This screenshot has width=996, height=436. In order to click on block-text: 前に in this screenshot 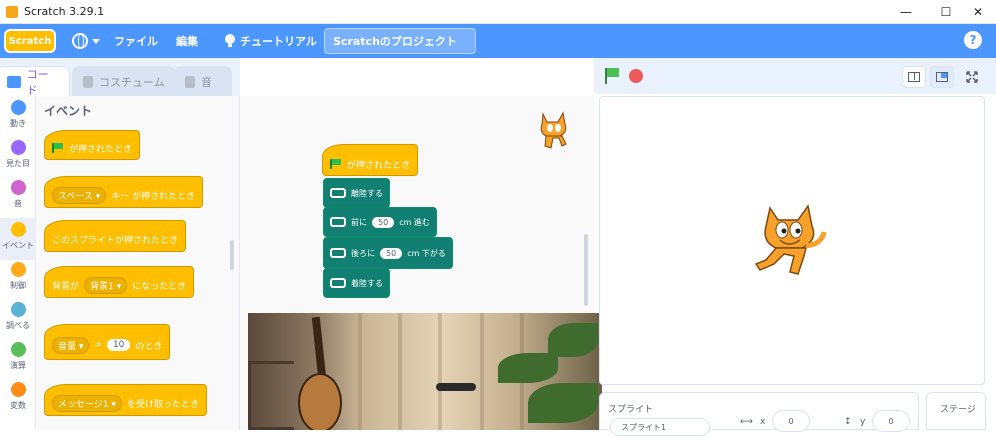, I will do `click(359, 222)`.